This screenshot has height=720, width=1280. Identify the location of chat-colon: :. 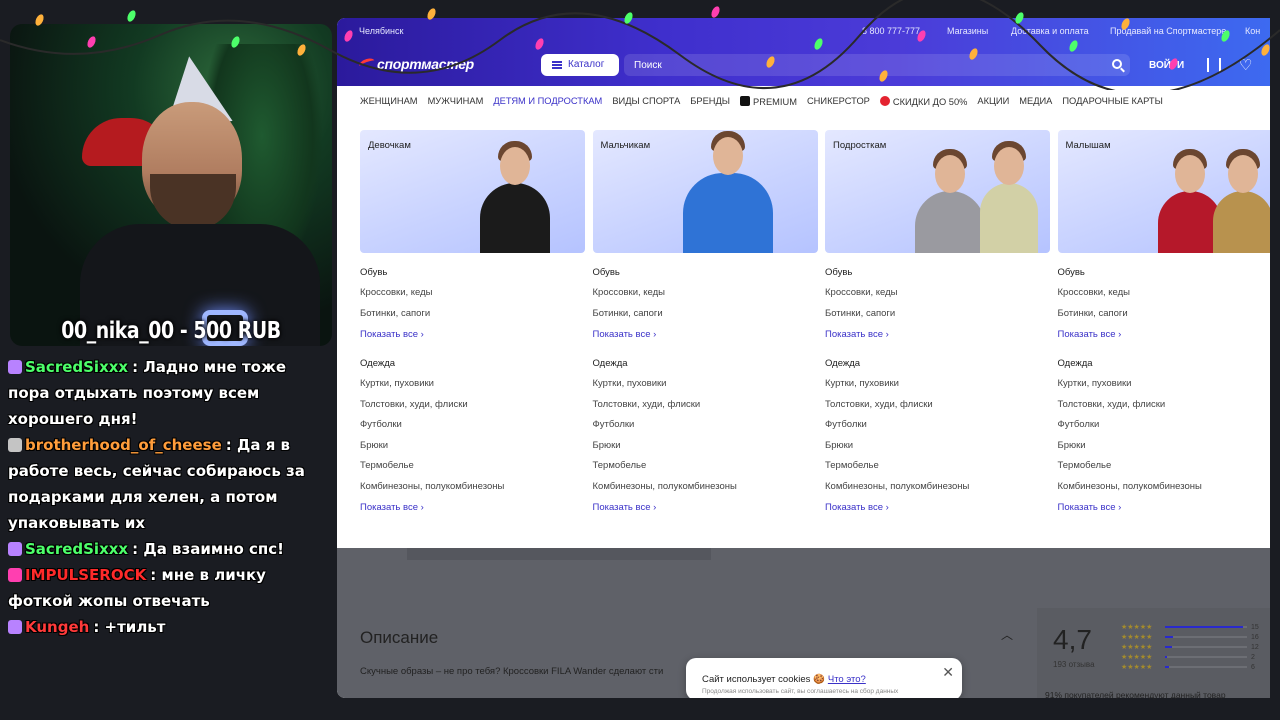
(135, 367).